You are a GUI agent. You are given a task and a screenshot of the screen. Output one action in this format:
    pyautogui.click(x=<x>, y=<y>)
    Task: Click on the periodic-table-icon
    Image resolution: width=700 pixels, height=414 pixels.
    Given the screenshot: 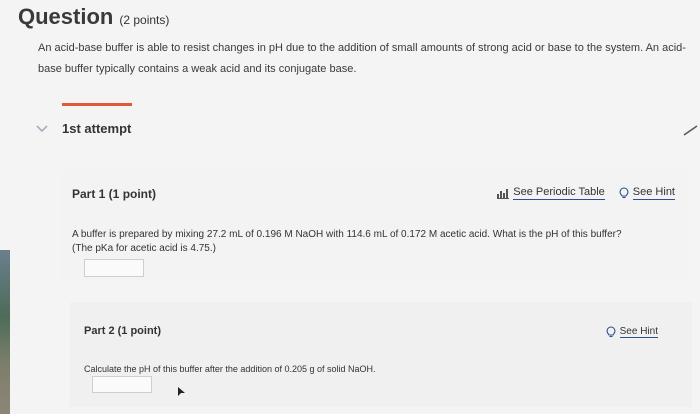 What is the action you would take?
    pyautogui.click(x=503, y=193)
    